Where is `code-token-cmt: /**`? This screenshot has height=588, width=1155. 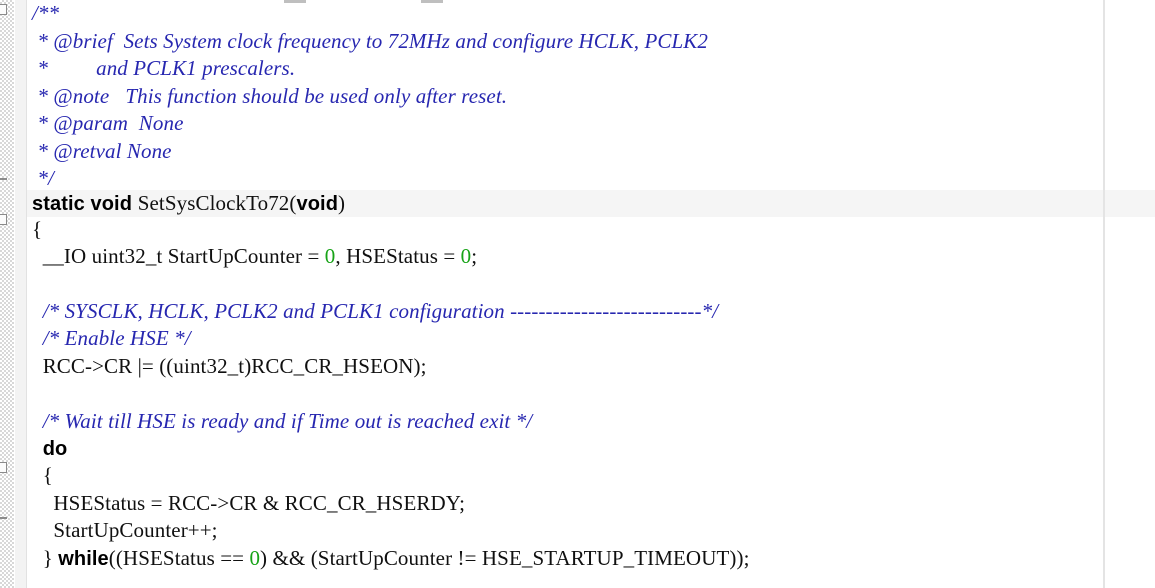
code-token-cmt: /** is located at coordinates (46, 13).